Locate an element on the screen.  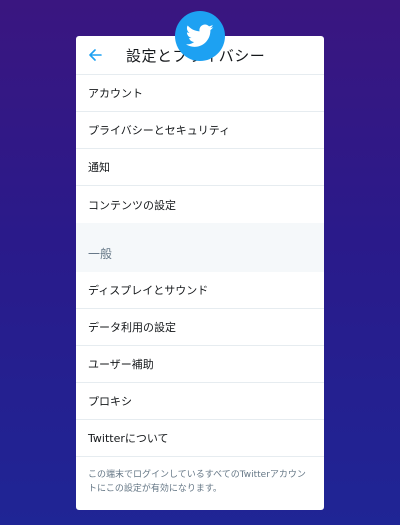
arrow-left-icon is located at coordinates (95, 55).